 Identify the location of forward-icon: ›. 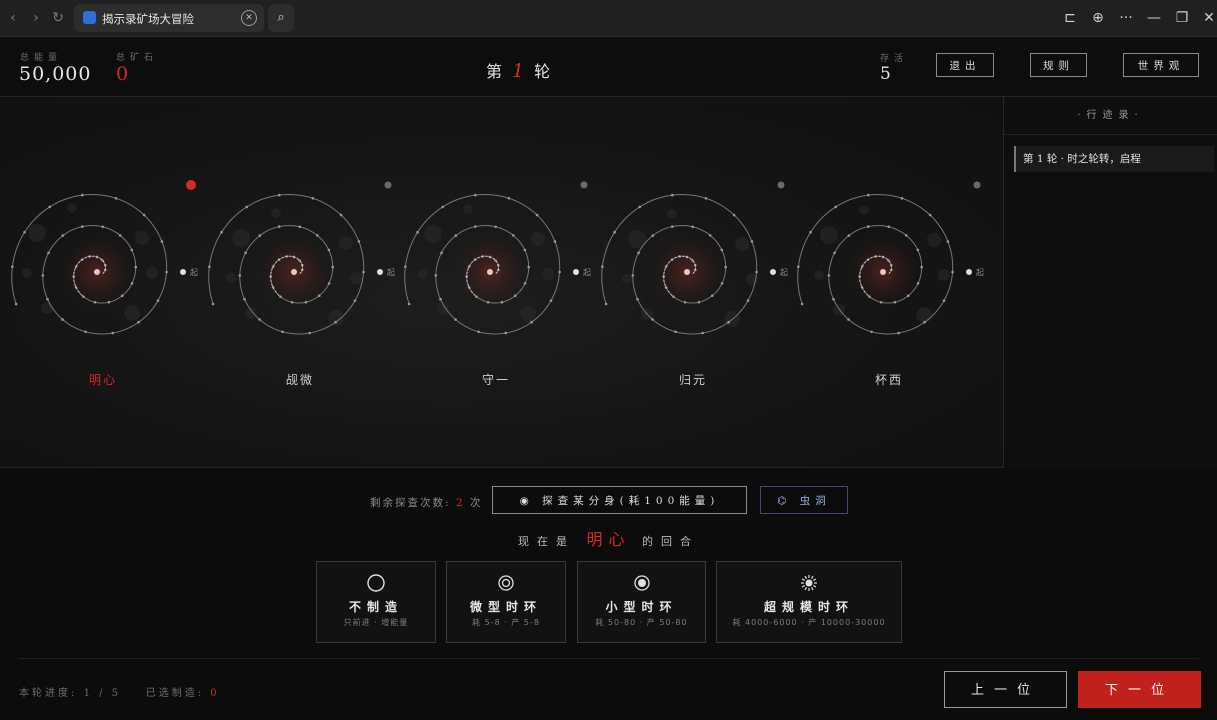
(36, 18).